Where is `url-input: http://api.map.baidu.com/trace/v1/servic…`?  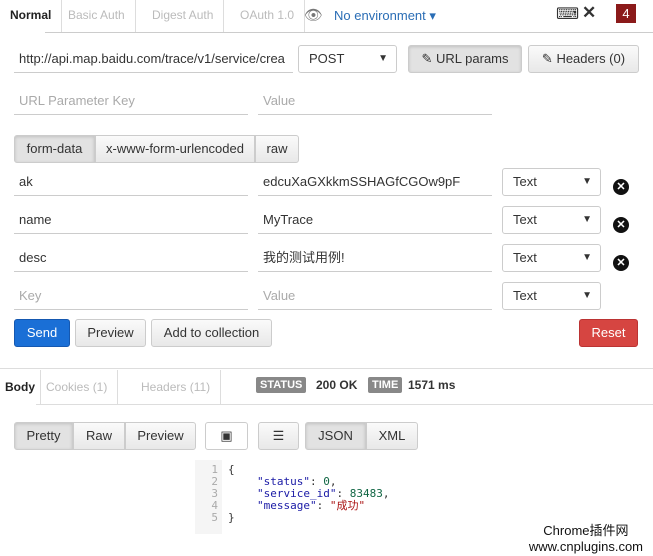 url-input: http://api.map.baidu.com/trace/v1/servic… is located at coordinates (153, 59).